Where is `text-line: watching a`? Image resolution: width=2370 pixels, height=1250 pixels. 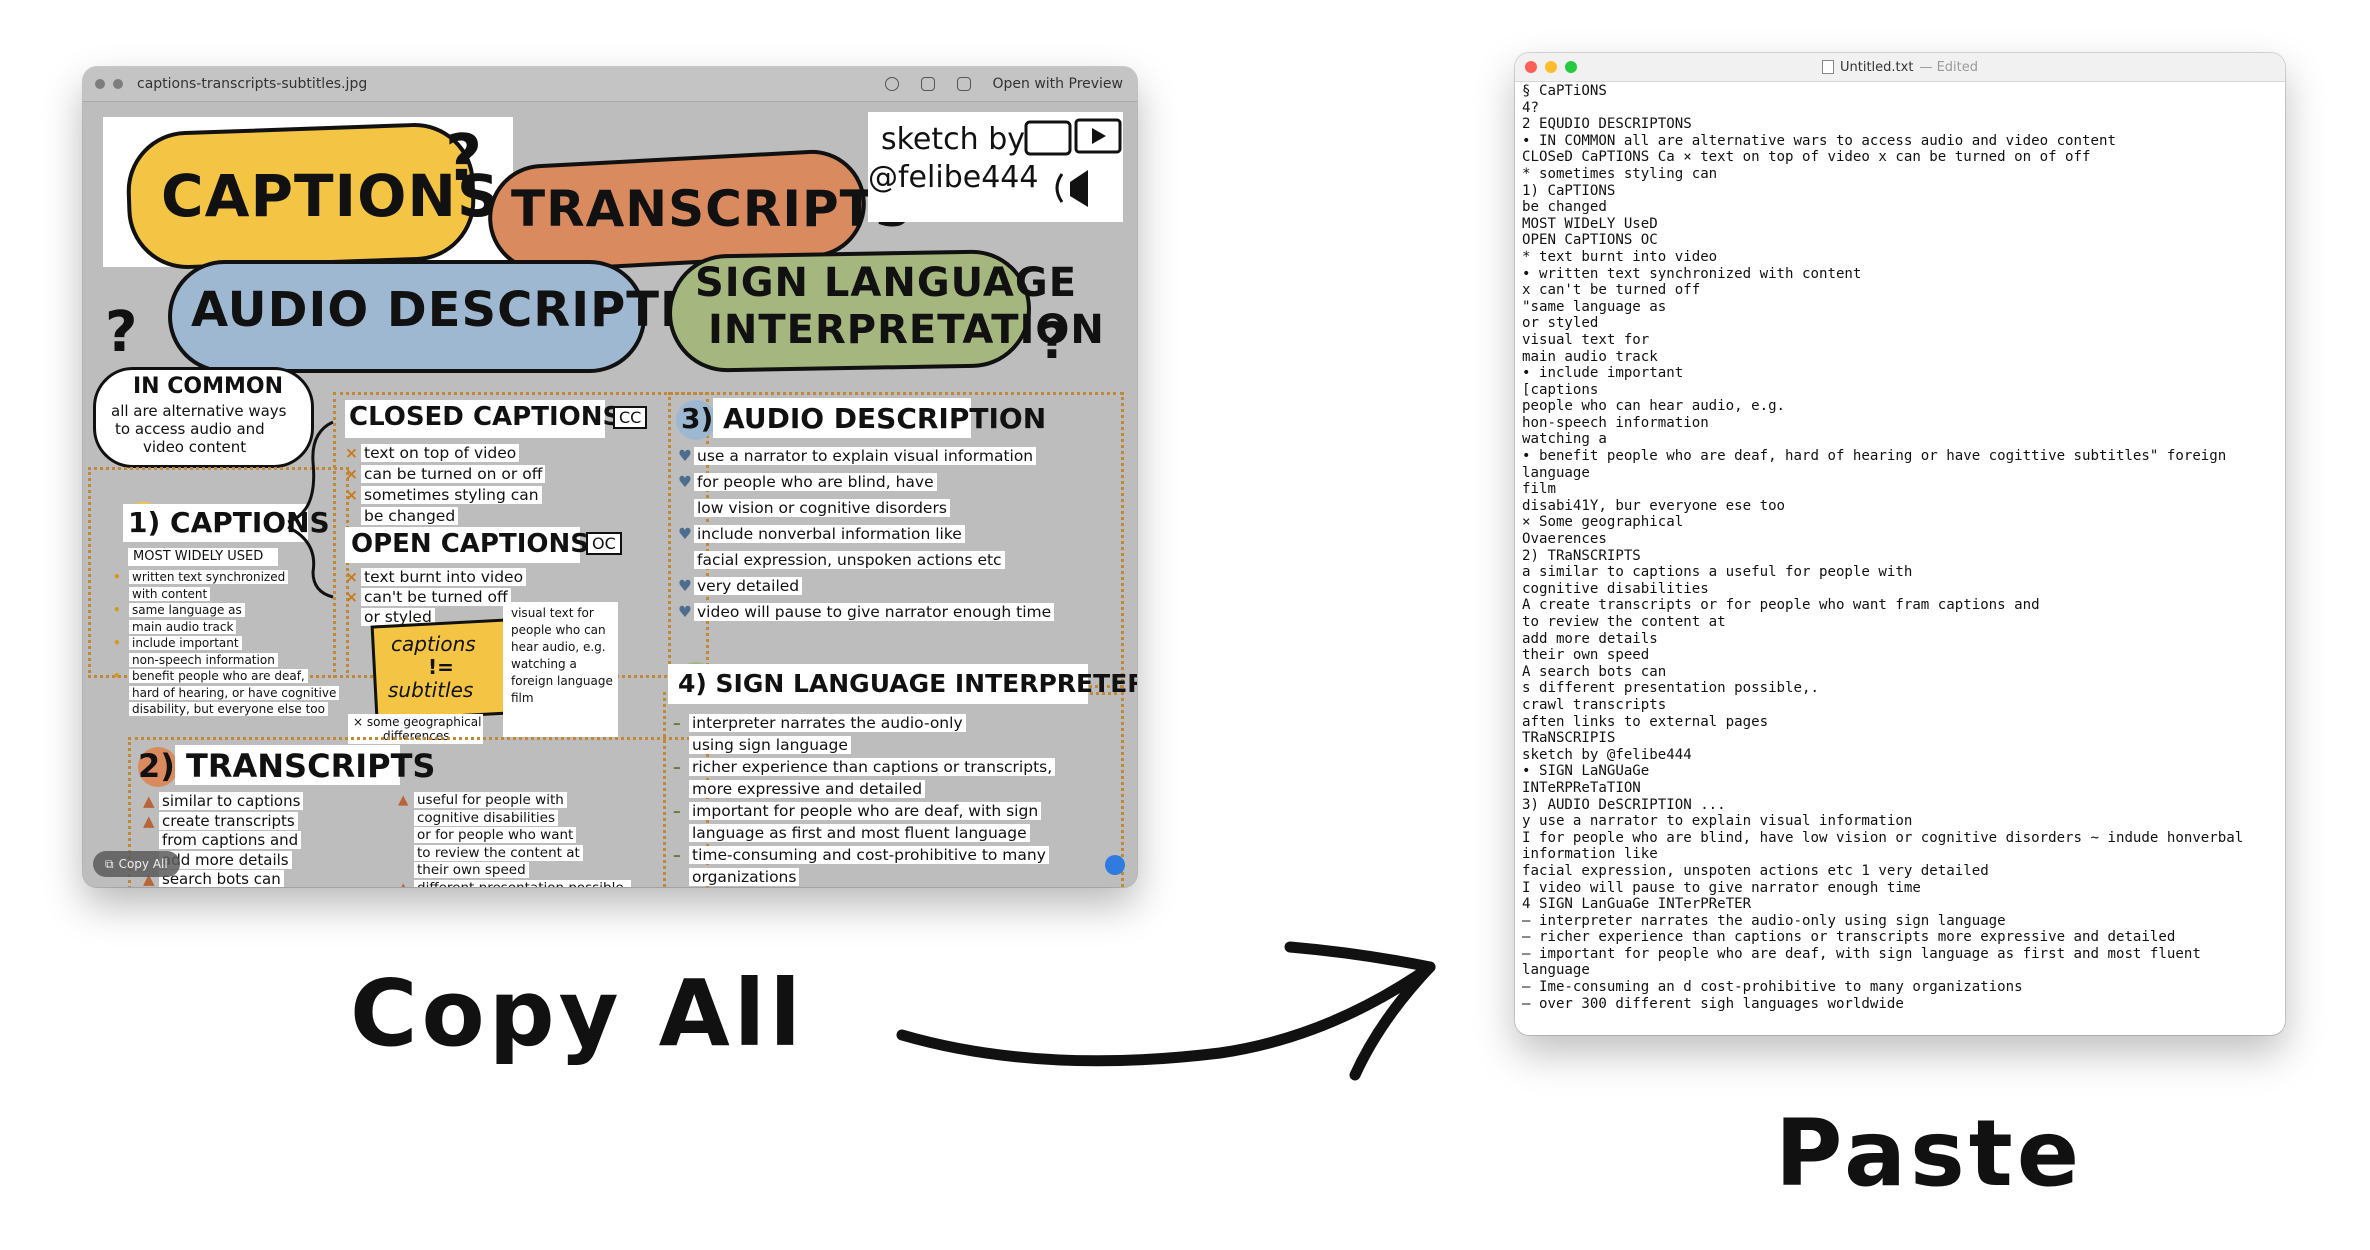 text-line: watching a is located at coordinates (1564, 439).